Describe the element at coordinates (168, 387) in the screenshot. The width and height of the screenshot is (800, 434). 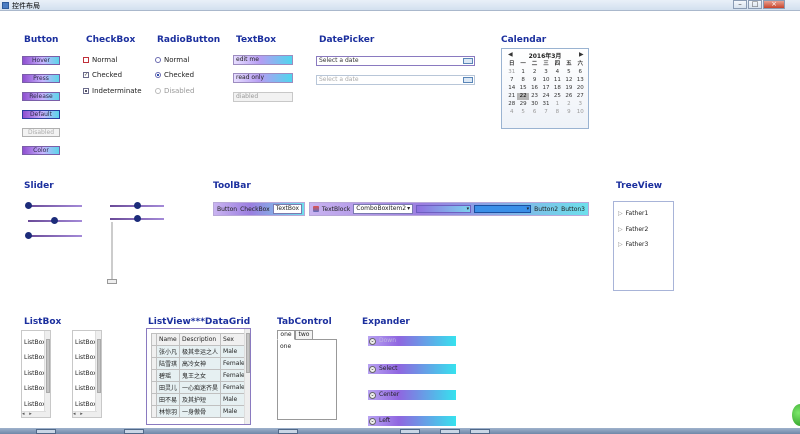
I see `table-cell: 田灵儿` at that location.